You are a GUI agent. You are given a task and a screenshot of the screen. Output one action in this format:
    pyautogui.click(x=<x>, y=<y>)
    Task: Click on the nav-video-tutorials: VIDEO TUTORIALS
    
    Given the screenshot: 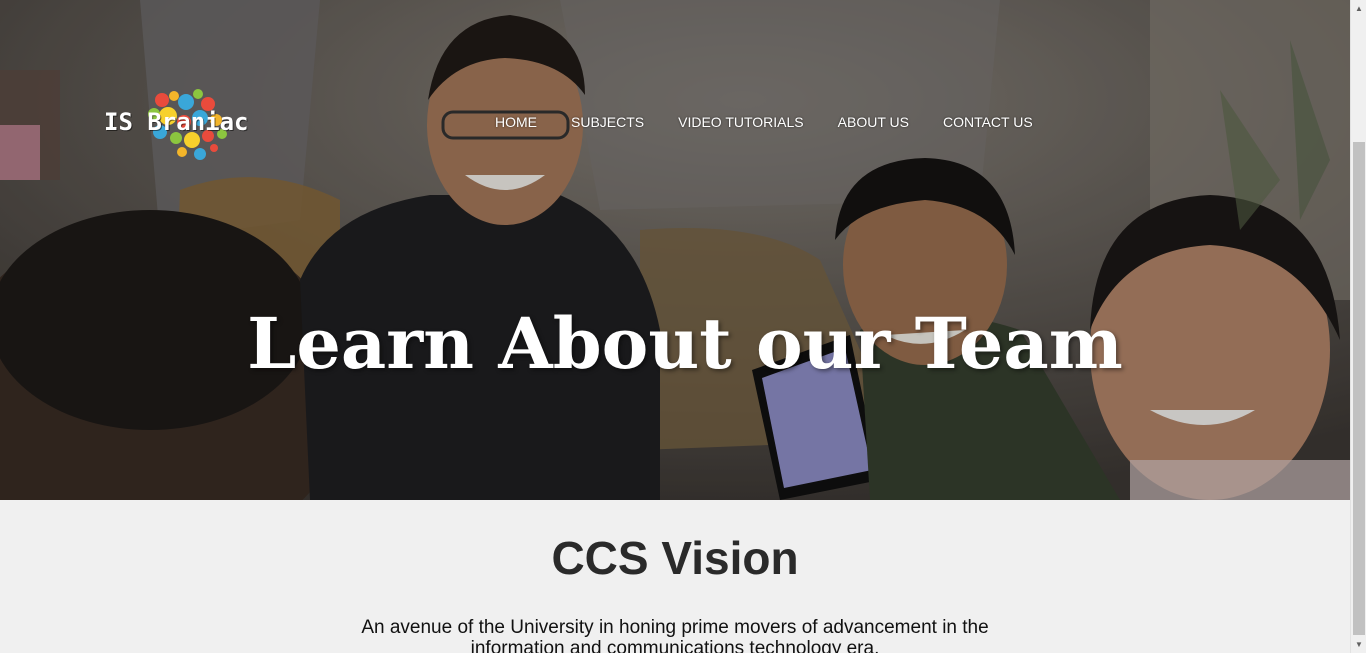 What is the action you would take?
    pyautogui.click(x=741, y=122)
    